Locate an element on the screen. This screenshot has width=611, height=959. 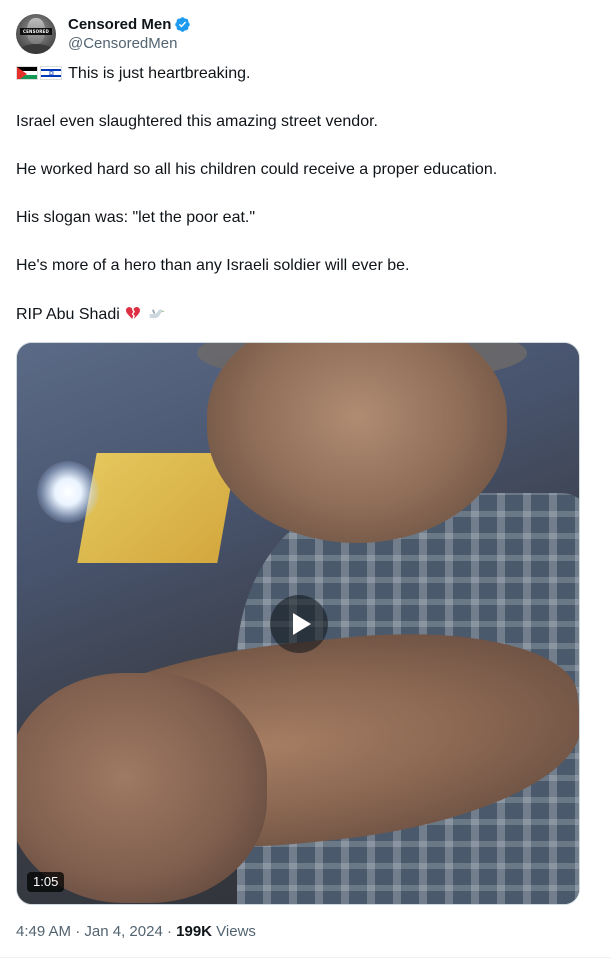
palestine-flag-icon is located at coordinates (27, 73).